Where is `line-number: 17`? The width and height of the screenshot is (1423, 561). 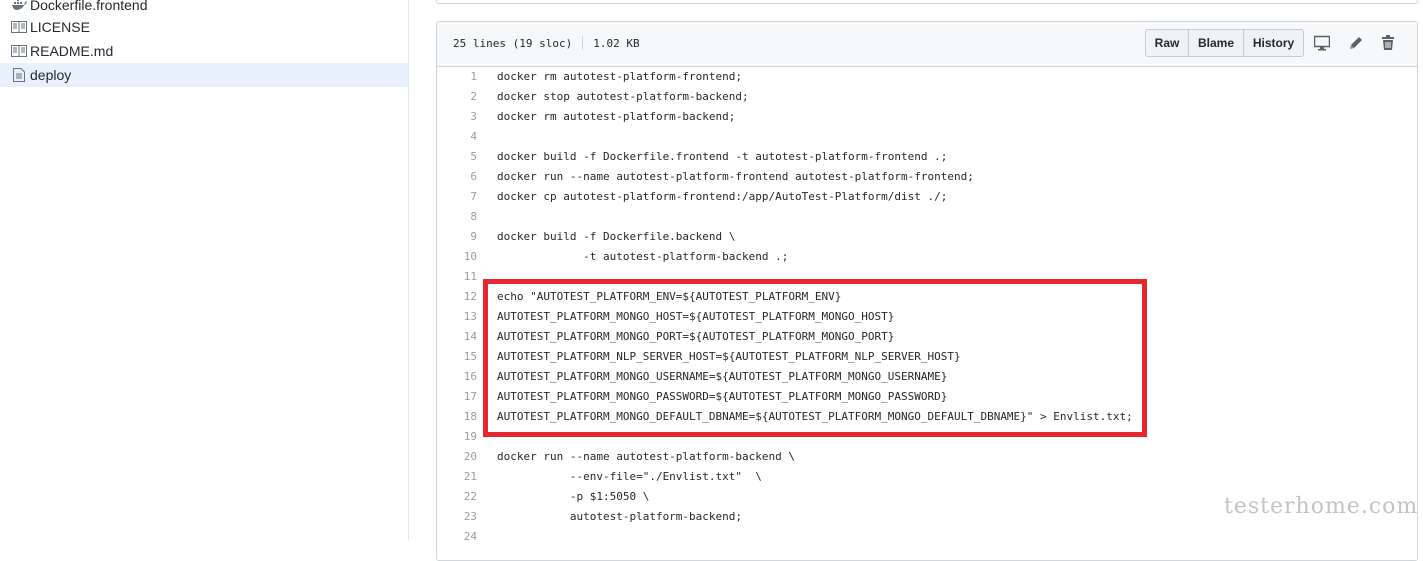 line-number: 17 is located at coordinates (457, 397).